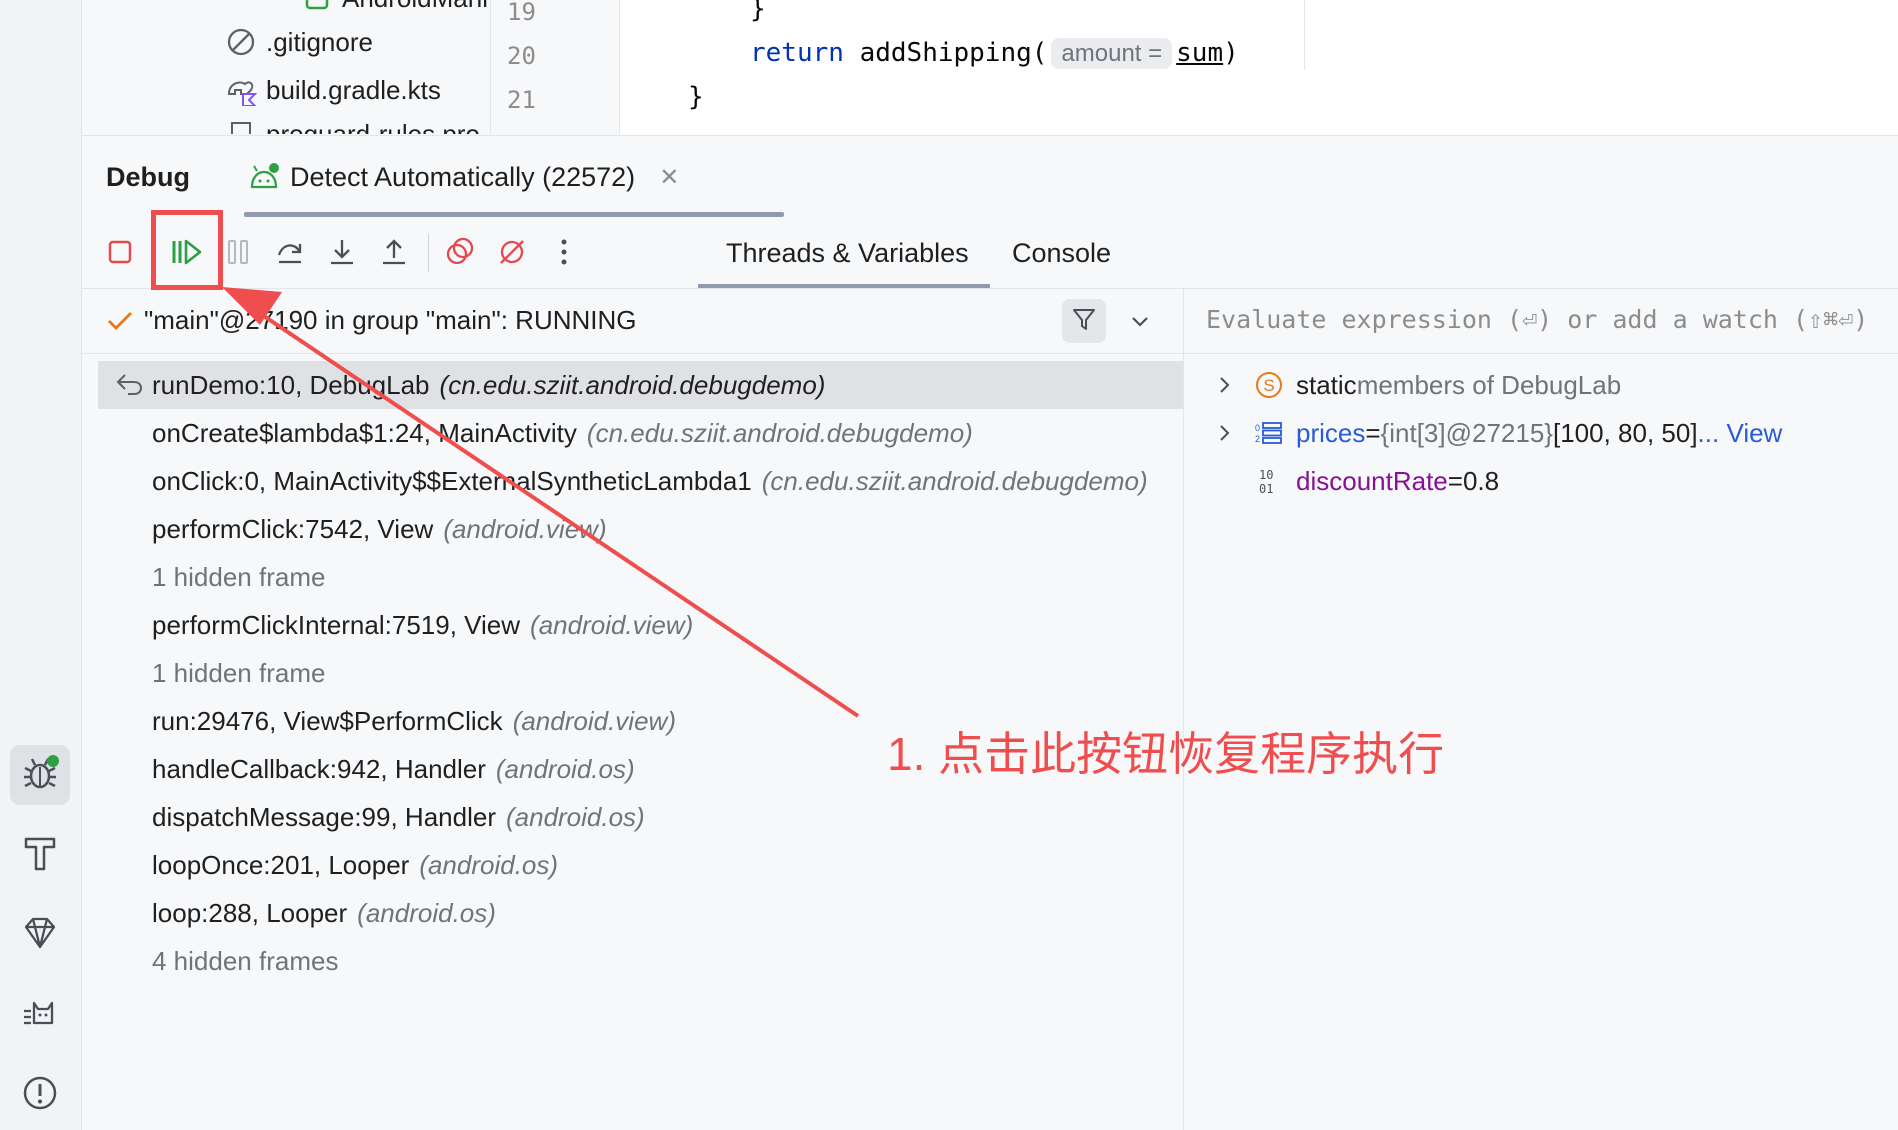 This screenshot has width=1898, height=1130. I want to click on stack-frame: performClick:7542, View (android.view), so click(379, 529).